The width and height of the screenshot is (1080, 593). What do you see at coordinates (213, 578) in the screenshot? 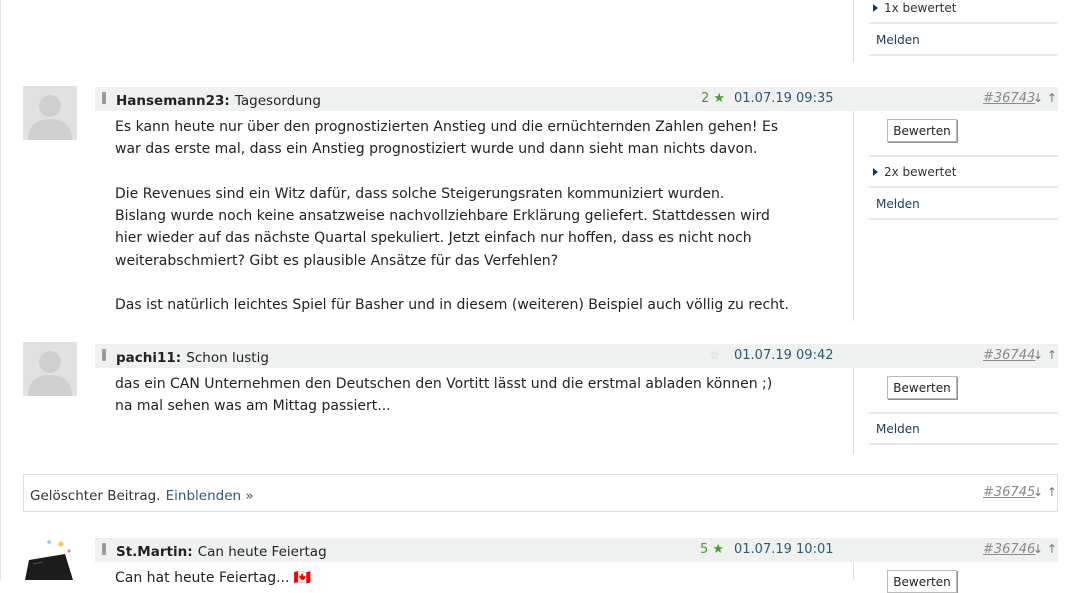
I see `post-body: Can hat heute Feiertag... 🇨🇦` at bounding box center [213, 578].